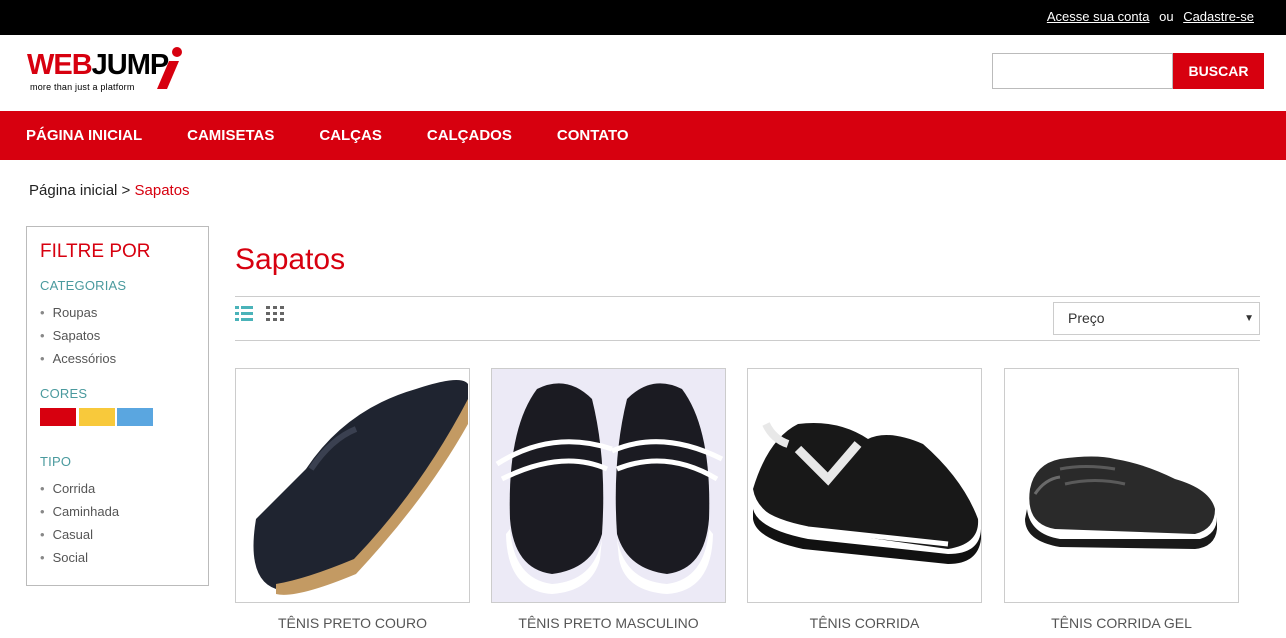 This screenshot has width=1286, height=638. What do you see at coordinates (350, 135) in the screenshot?
I see `nav-item-calcas: CALÇAS` at bounding box center [350, 135].